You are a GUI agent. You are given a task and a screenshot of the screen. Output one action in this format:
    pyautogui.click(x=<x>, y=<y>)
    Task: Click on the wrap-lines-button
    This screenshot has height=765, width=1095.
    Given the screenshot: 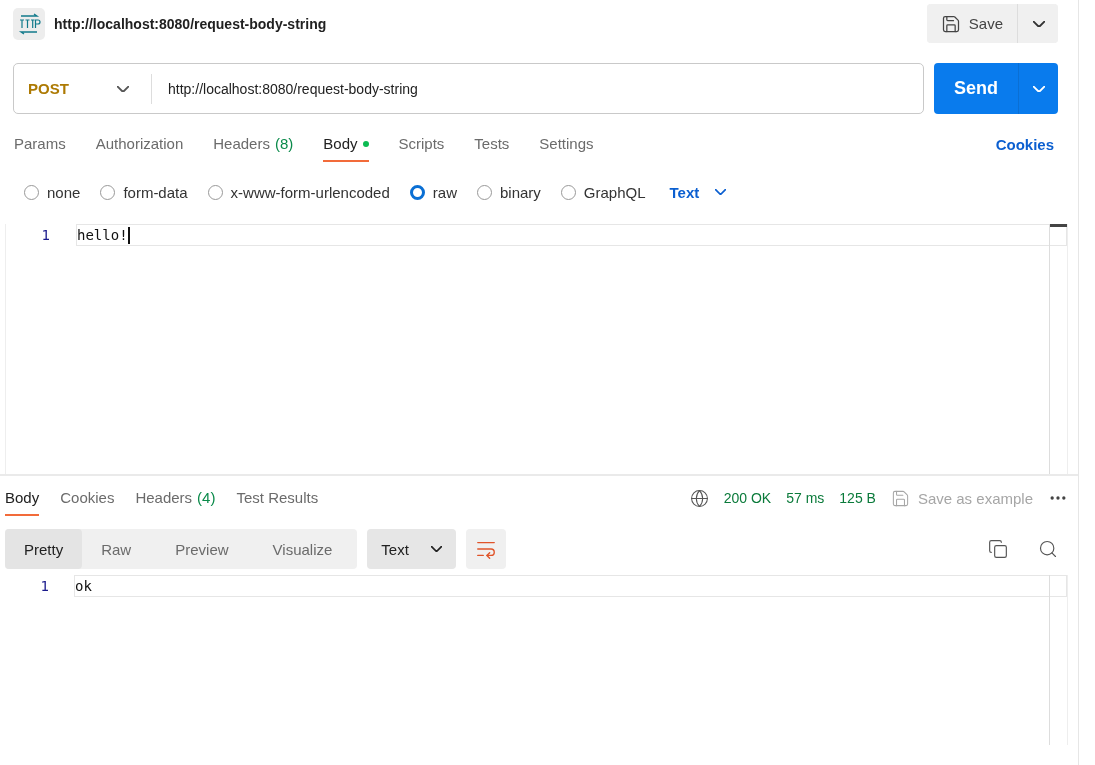 What is the action you would take?
    pyautogui.click(x=485, y=549)
    